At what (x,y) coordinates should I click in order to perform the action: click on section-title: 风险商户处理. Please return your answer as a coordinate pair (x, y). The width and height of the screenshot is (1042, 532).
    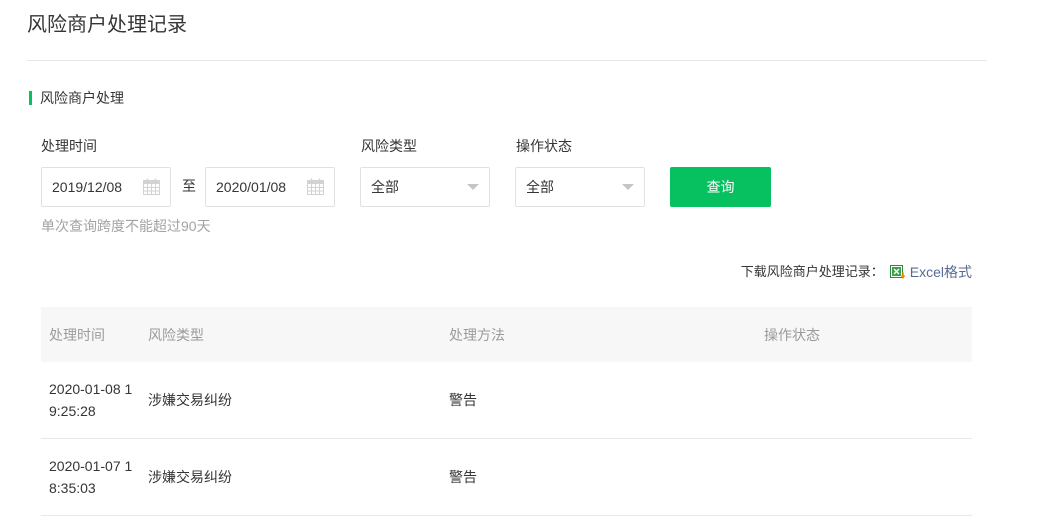
    Looking at the image, I should click on (82, 98).